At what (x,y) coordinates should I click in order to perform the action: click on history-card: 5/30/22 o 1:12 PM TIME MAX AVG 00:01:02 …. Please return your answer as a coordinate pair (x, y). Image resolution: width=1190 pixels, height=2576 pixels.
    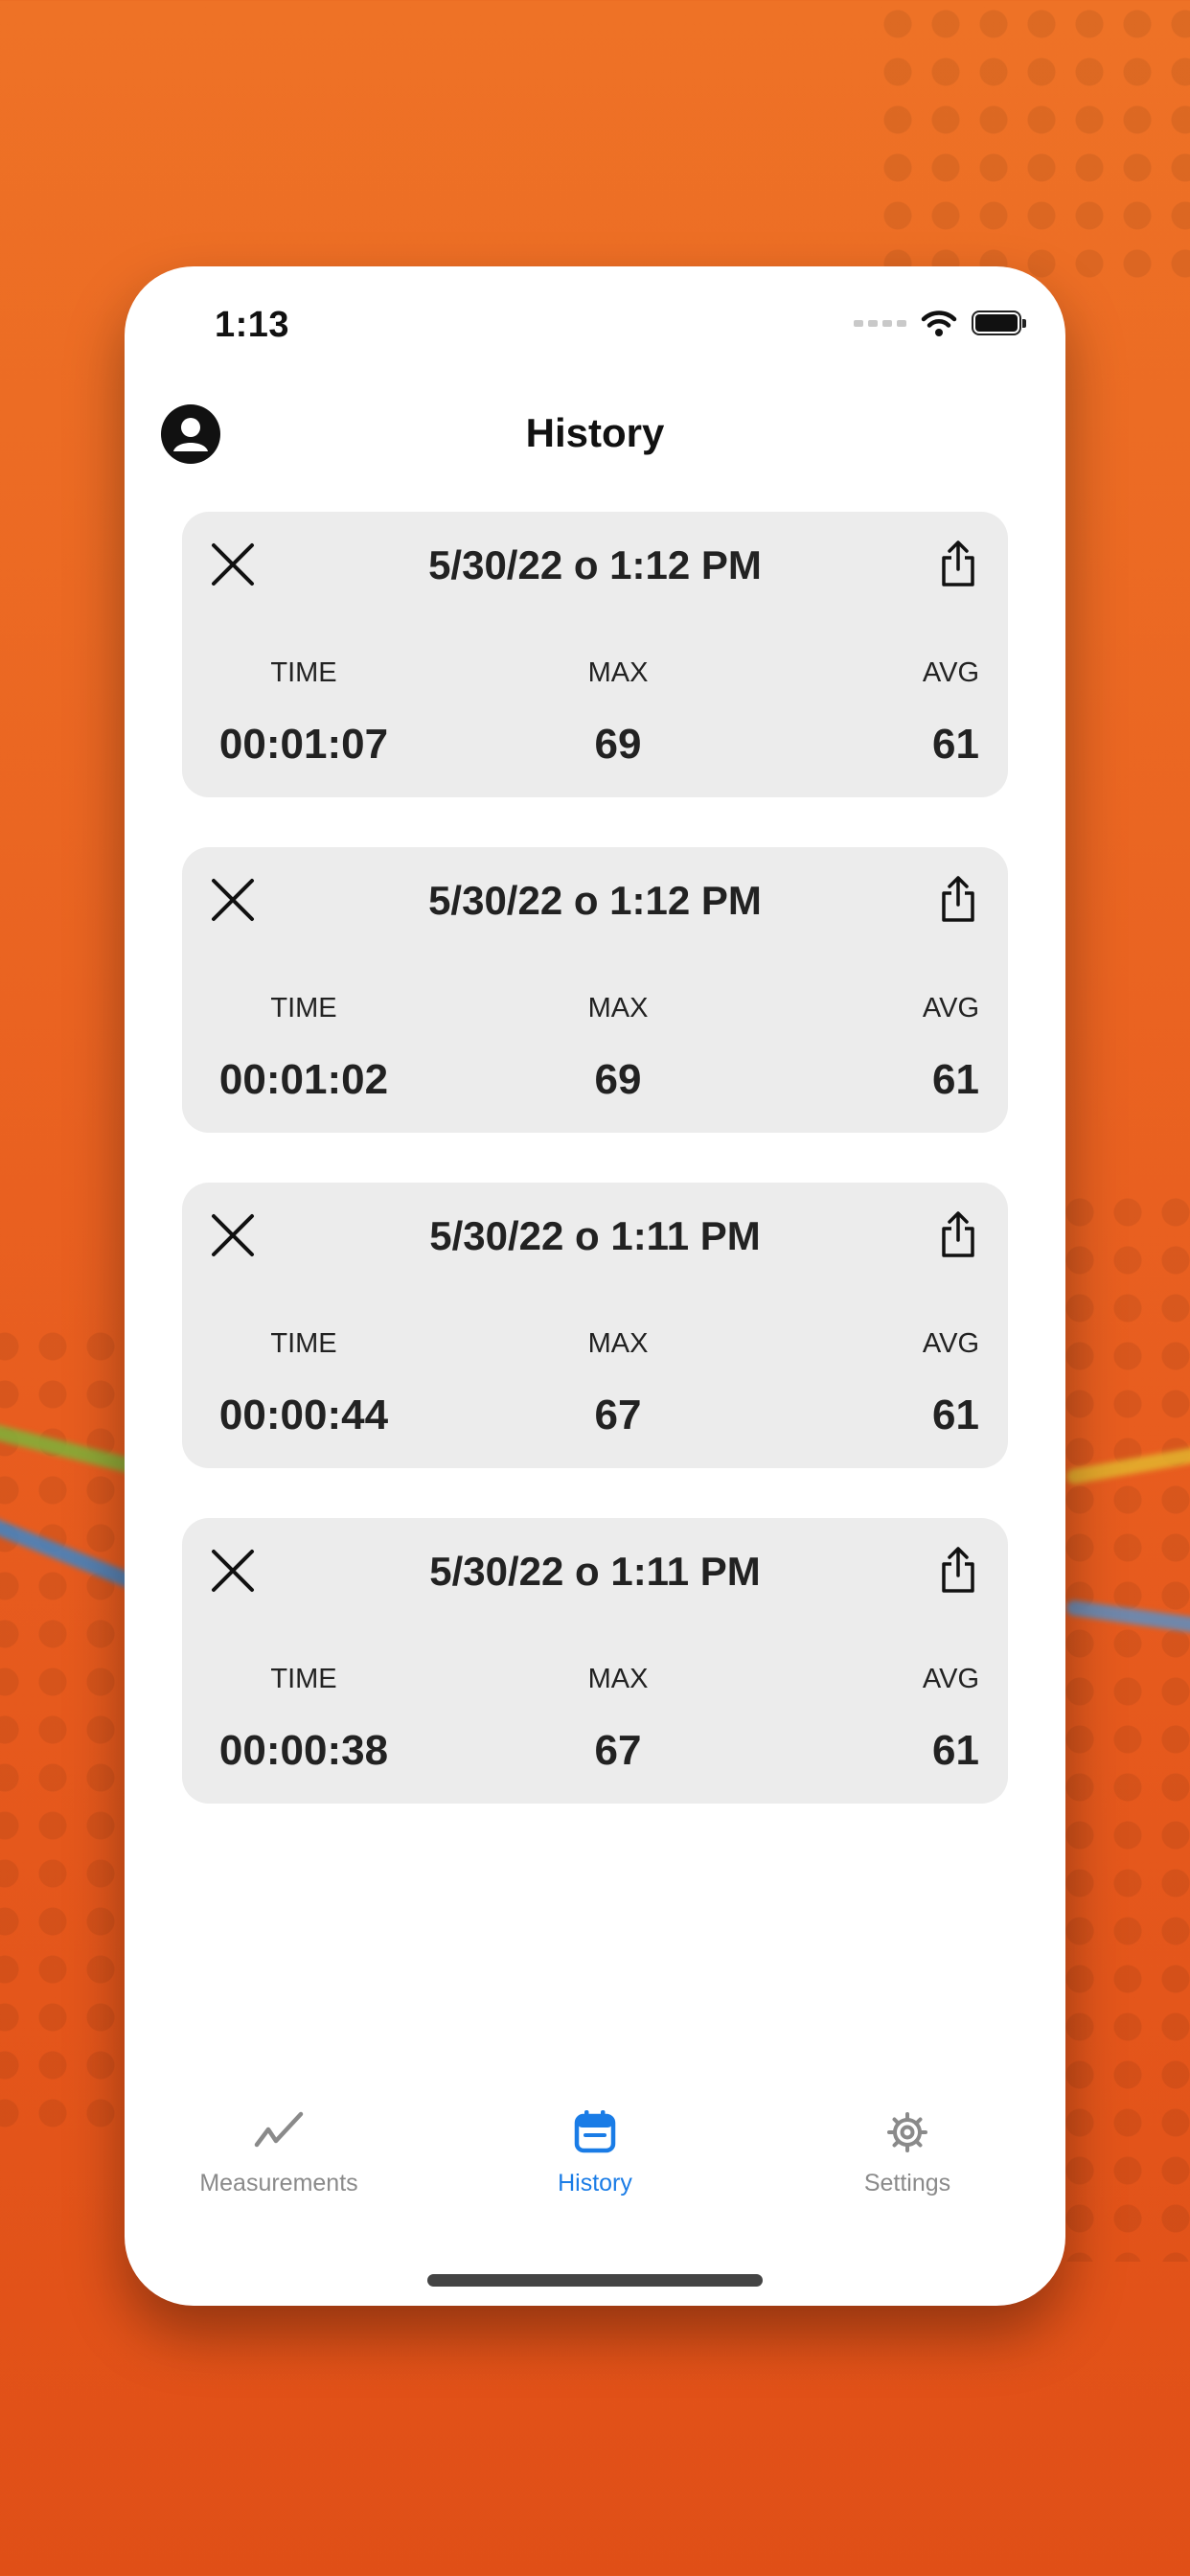
    Looking at the image, I should click on (595, 990).